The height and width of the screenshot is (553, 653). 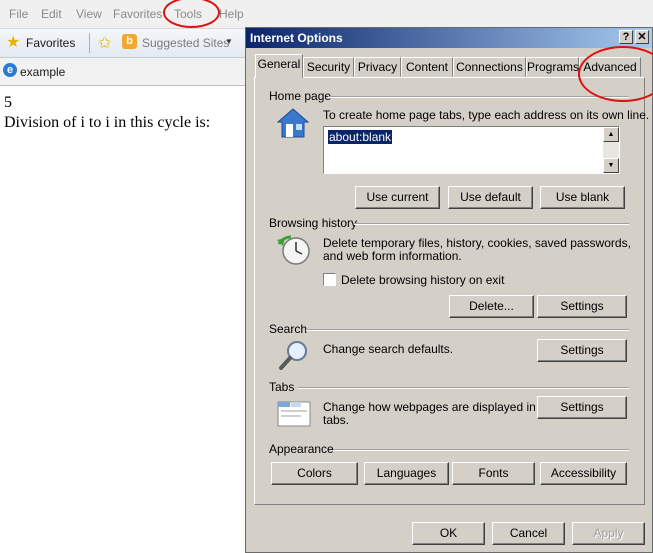 I want to click on home-icon, so click(x=293, y=123).